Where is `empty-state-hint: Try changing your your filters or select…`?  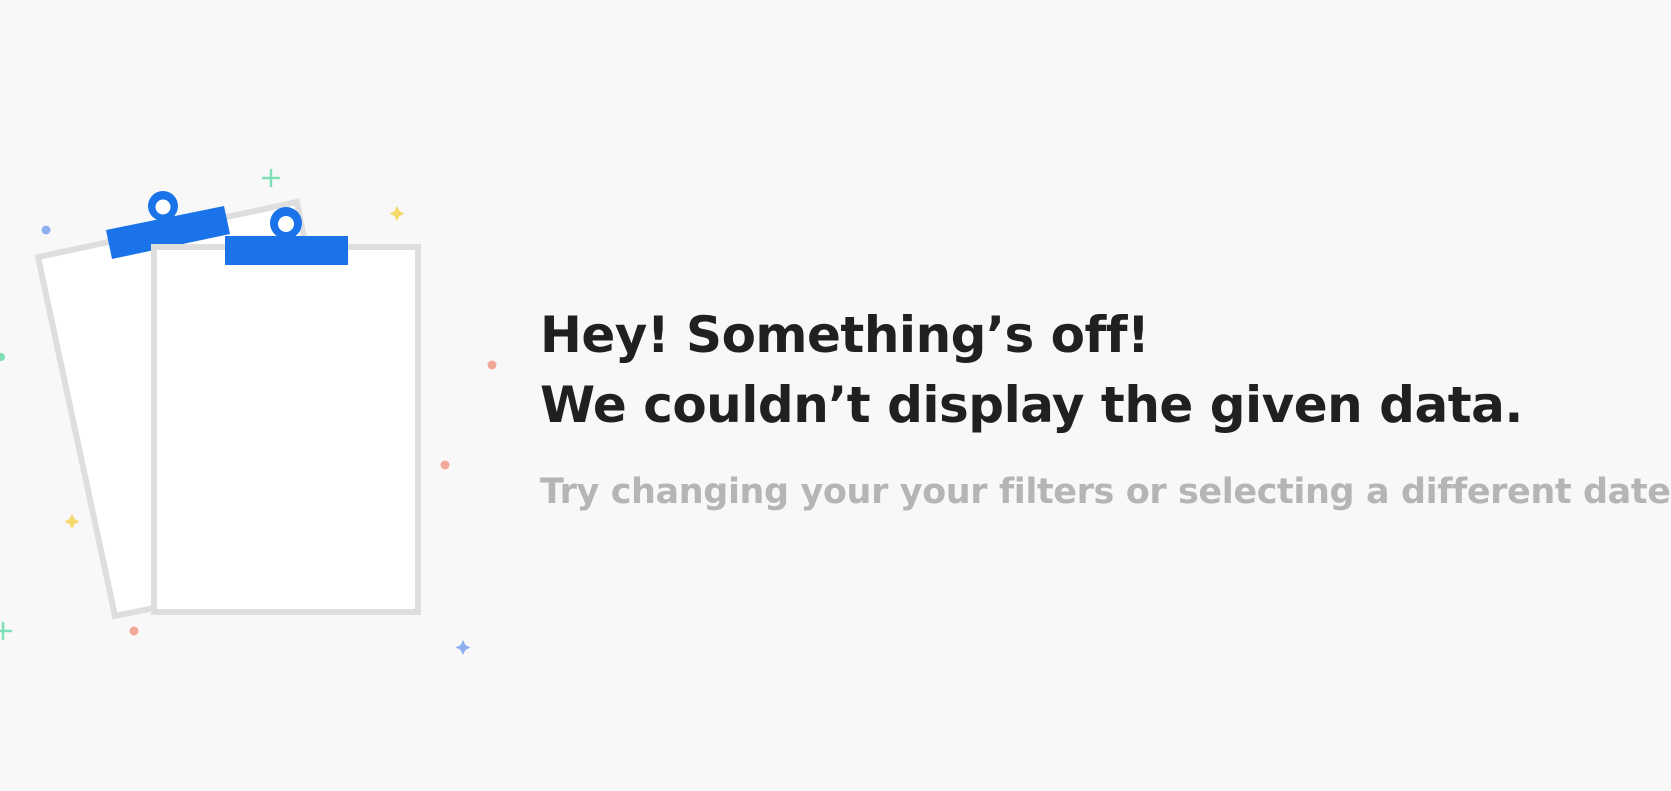 empty-state-hint: Try changing your your filters or select… is located at coordinates (1105, 492).